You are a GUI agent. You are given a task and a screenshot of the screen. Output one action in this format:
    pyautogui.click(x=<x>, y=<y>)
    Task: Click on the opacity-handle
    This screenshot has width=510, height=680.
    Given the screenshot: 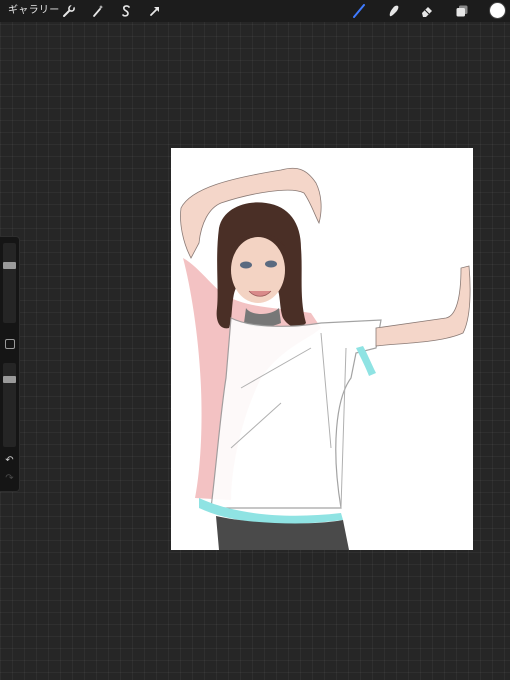 What is the action you would take?
    pyautogui.click(x=9, y=379)
    